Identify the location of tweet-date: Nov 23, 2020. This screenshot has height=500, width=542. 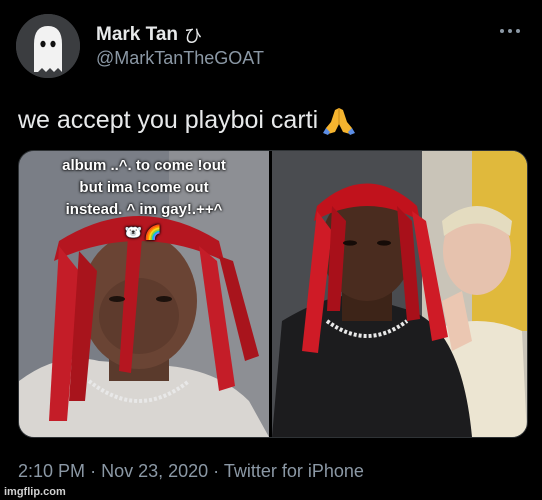
(154, 471).